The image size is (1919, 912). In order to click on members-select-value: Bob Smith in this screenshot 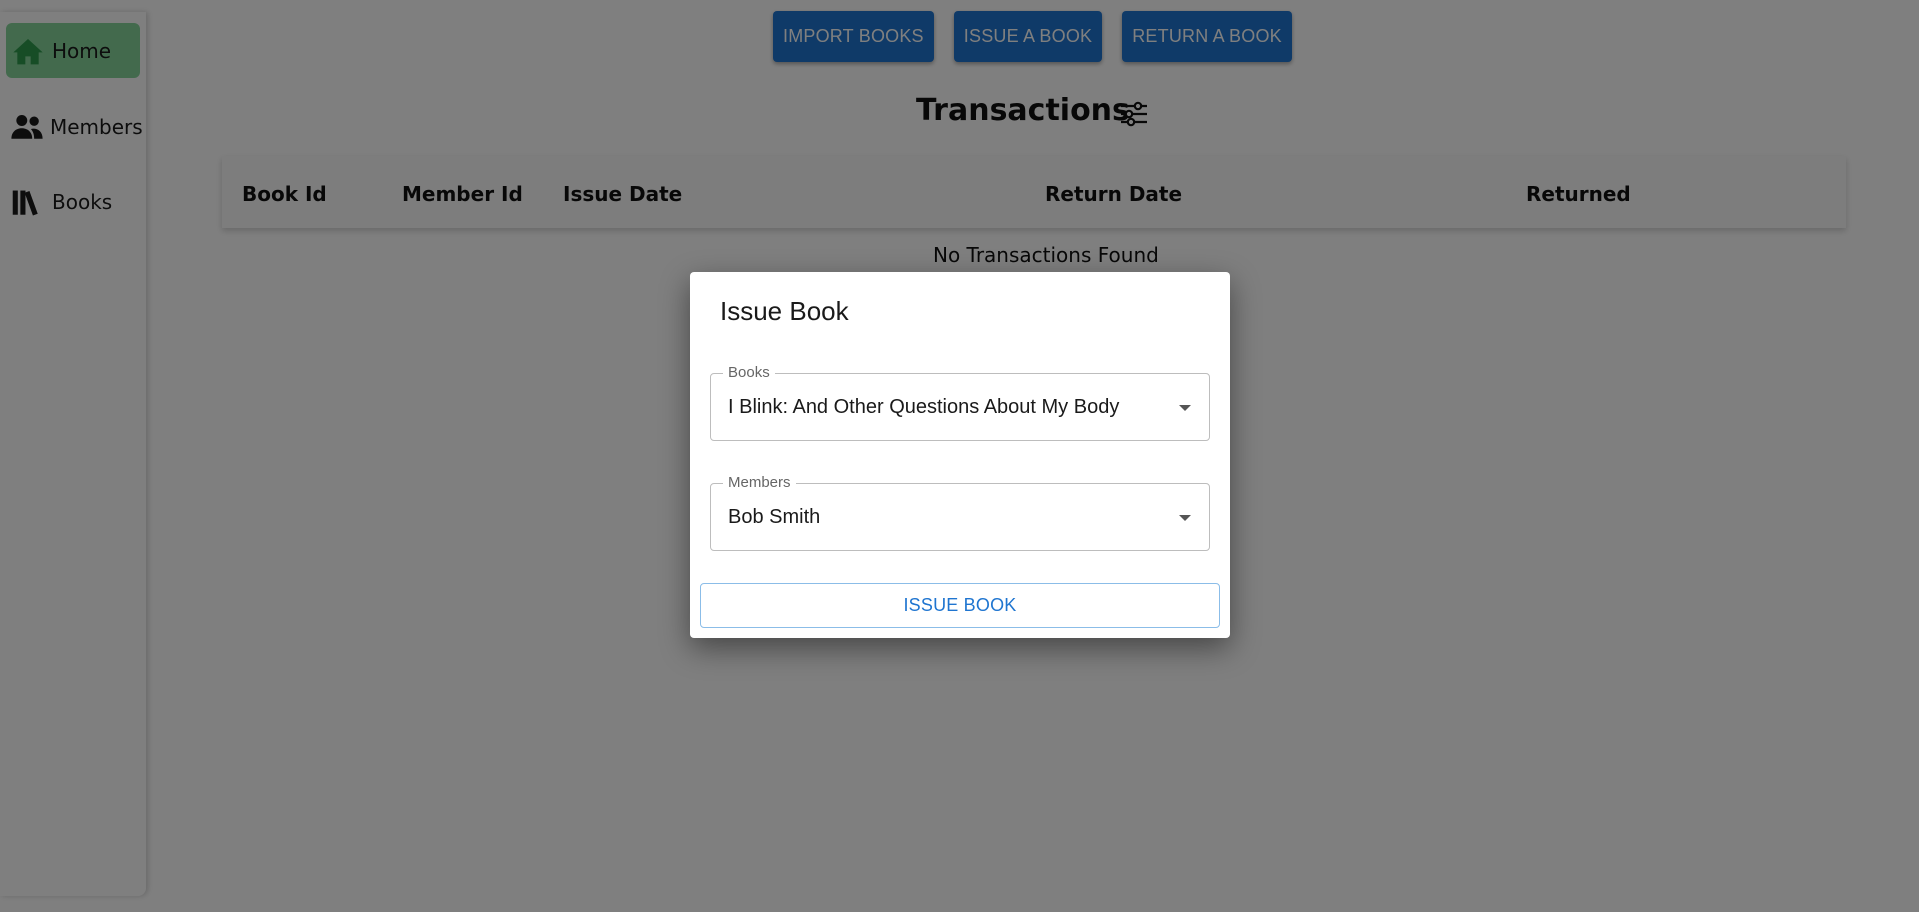, I will do `click(774, 517)`.